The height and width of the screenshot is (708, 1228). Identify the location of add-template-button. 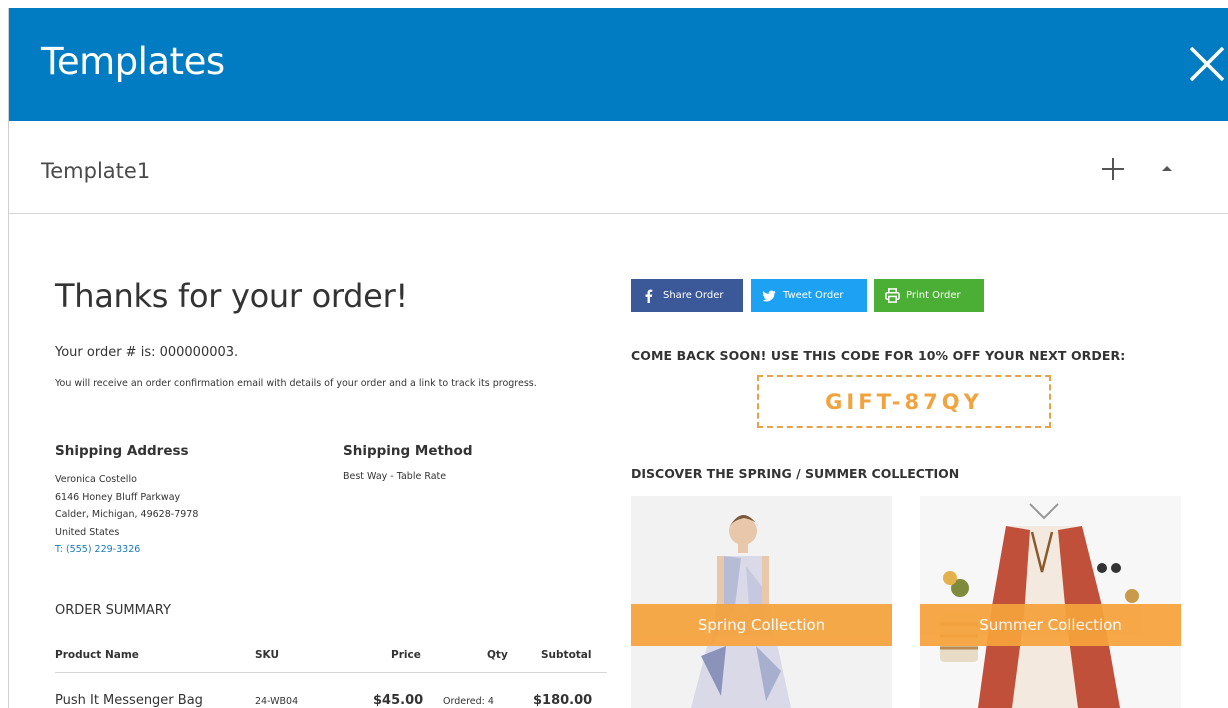
(1113, 169).